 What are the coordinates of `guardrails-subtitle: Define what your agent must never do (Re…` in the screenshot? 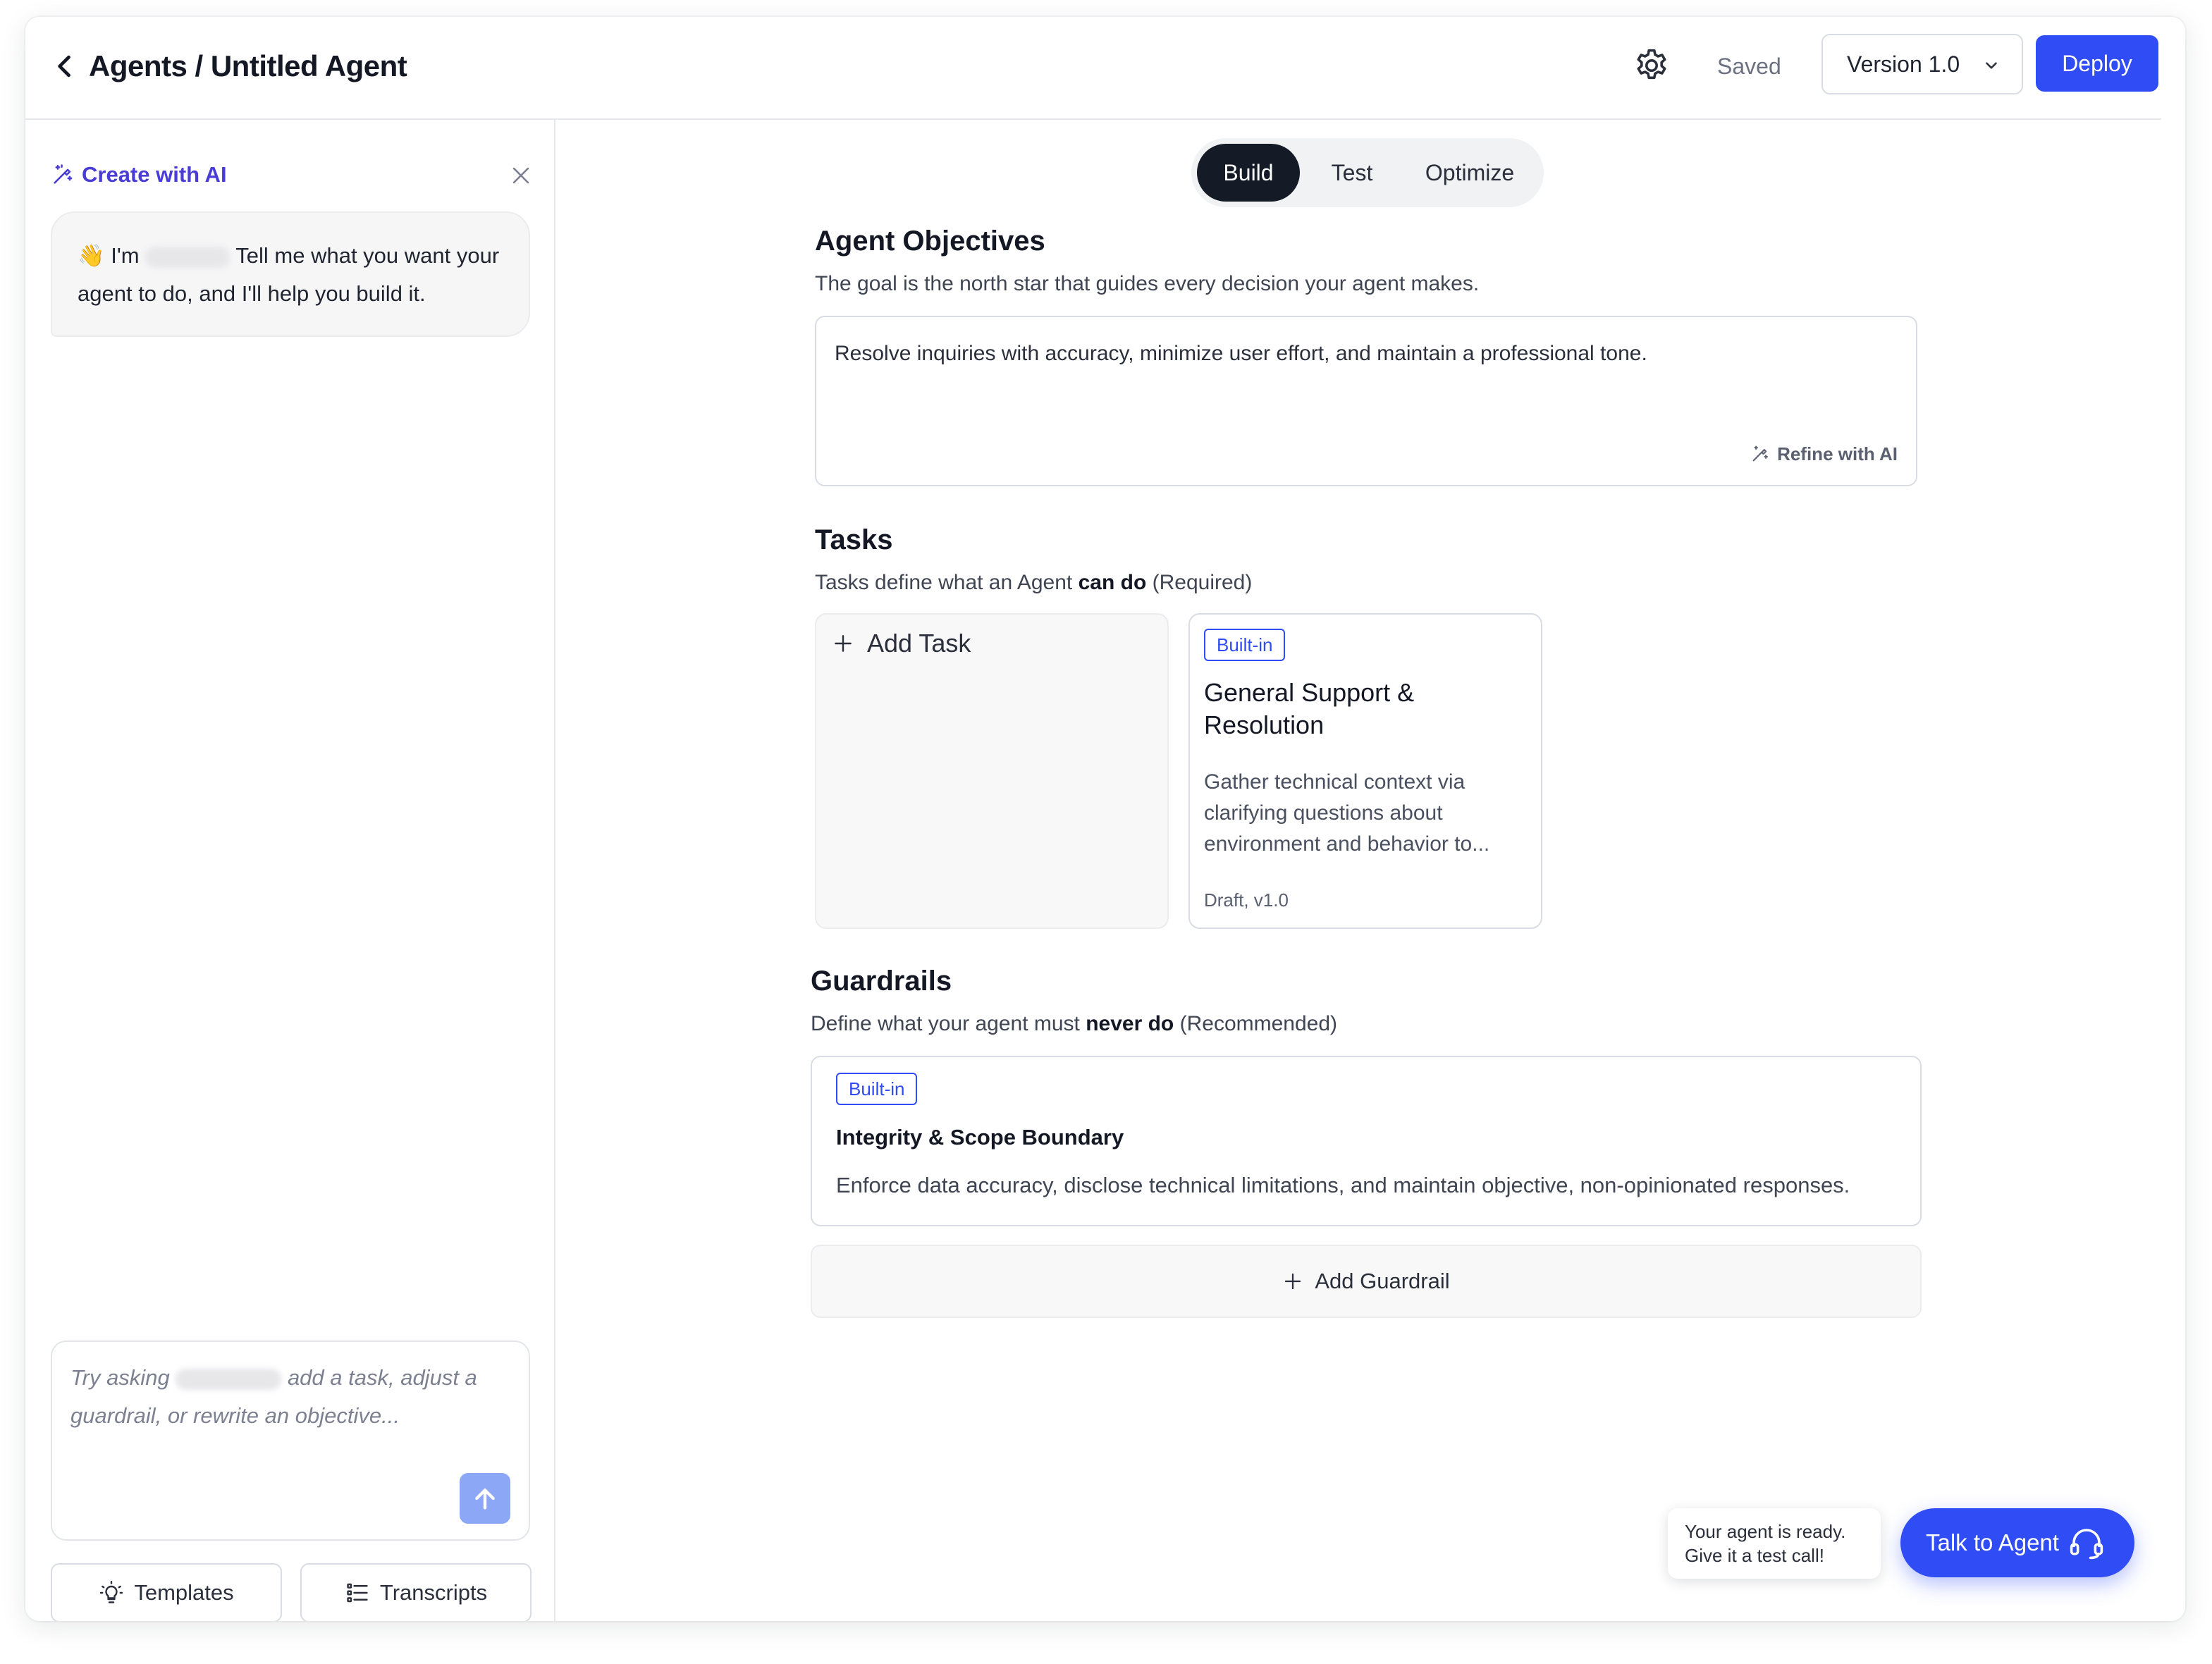 It's located at (1074, 1023).